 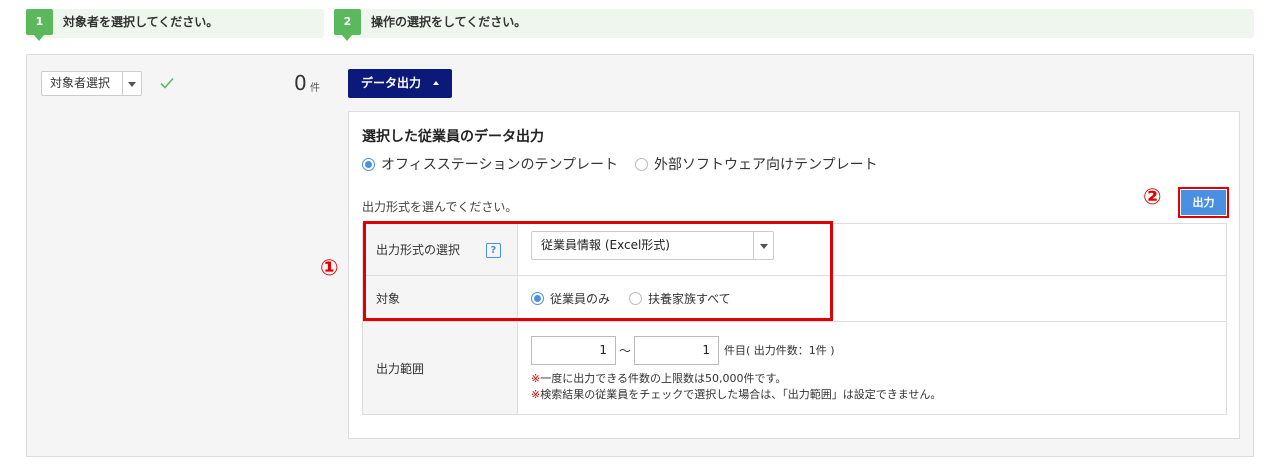 I want to click on note-limit: ※一度に出力できる件数の上限数は50,000件です。, so click(x=658, y=378).